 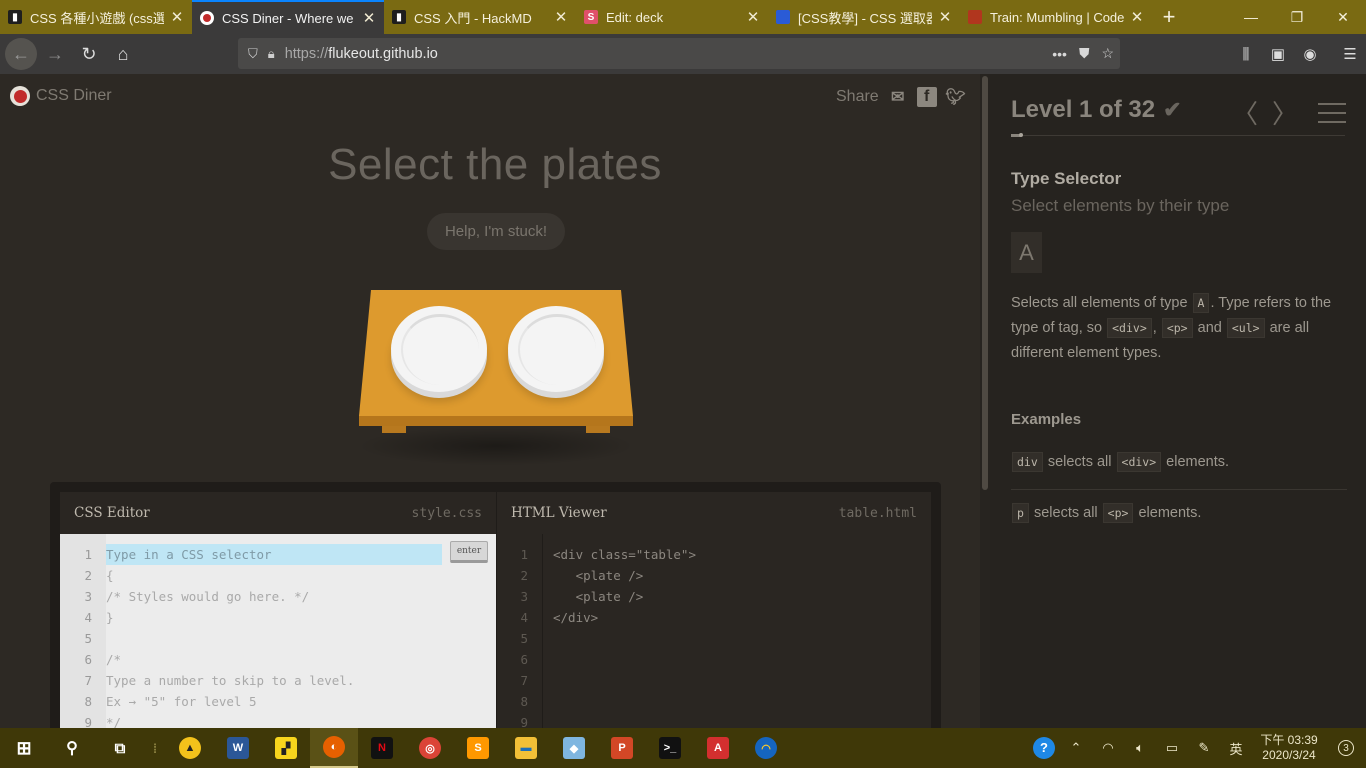 I want to click on battery-icon: ▭, so click(x=1172, y=748).